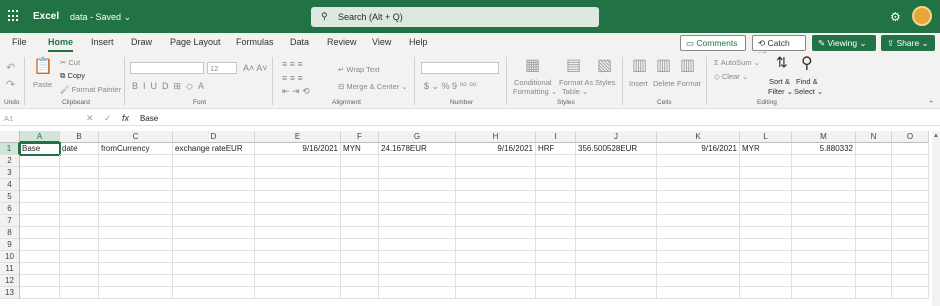 This screenshot has width=940, height=306. What do you see at coordinates (731, 76) in the screenshot?
I see `clear-button: ◇ Clear ⌄` at bounding box center [731, 76].